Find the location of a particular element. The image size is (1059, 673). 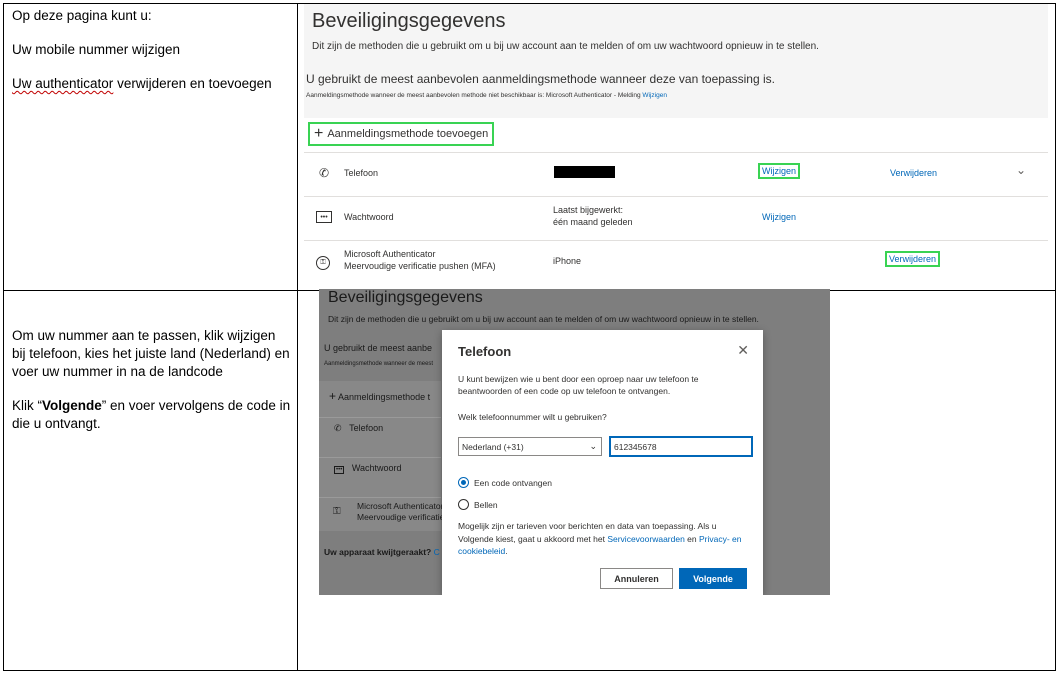

bg-auth-sub: Meervoudige verificatie is located at coordinates (401, 517).